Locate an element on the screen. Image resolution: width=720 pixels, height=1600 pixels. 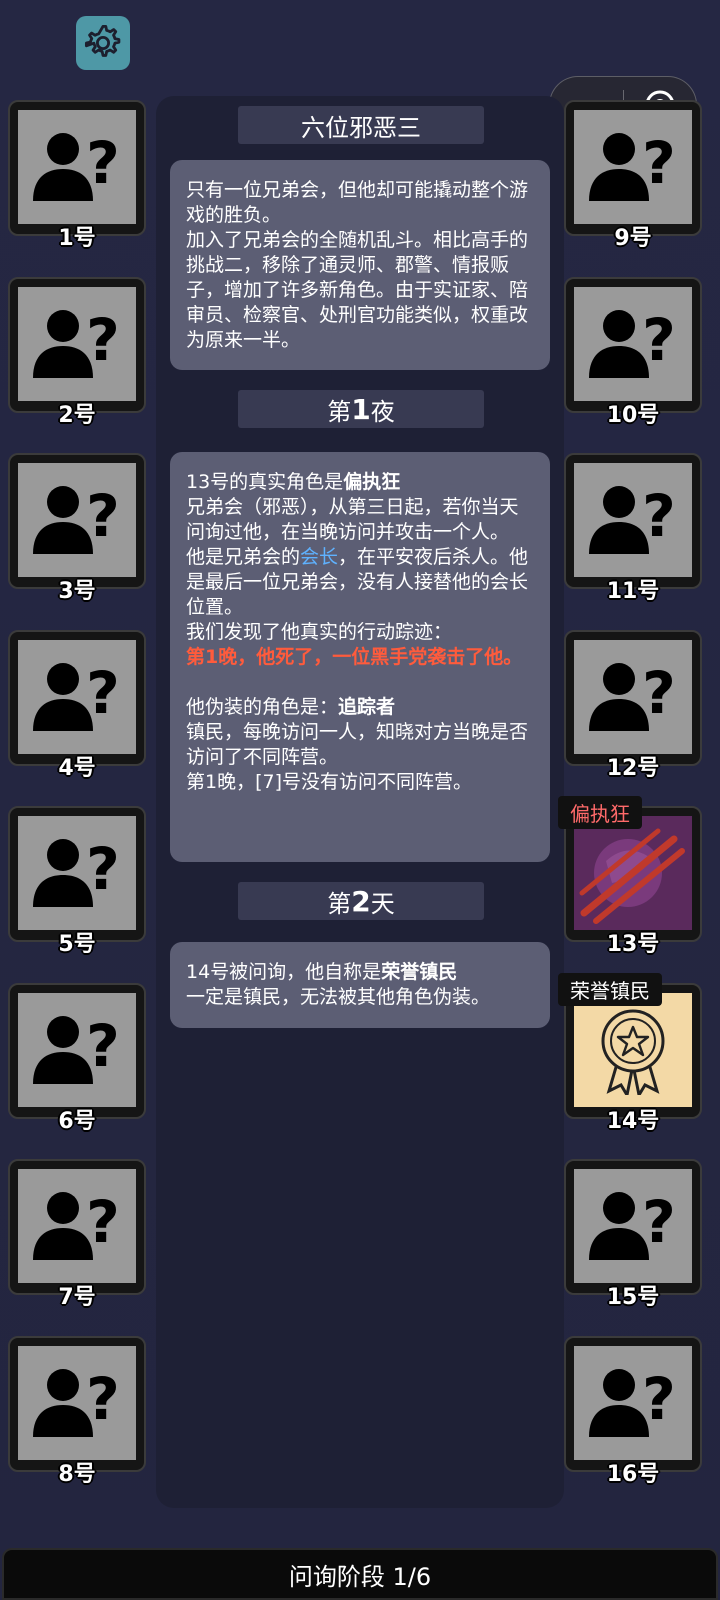
scenario-title: 六位邪恶三 is located at coordinates (361, 125).